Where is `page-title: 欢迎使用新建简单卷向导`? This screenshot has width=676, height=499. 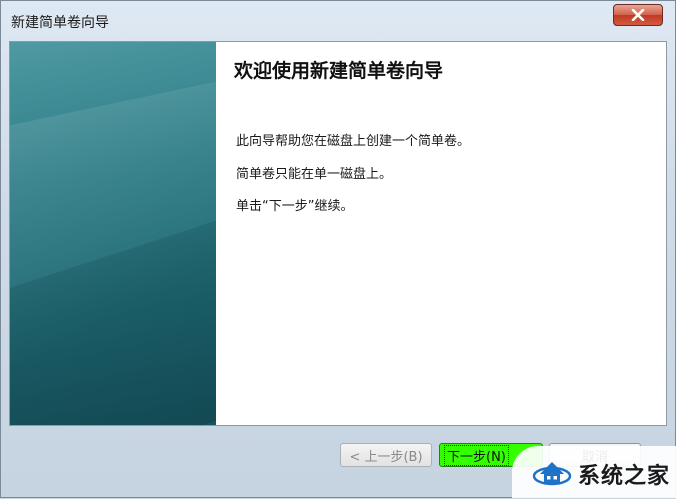 page-title: 欢迎使用新建简单卷向导 is located at coordinates (339, 71).